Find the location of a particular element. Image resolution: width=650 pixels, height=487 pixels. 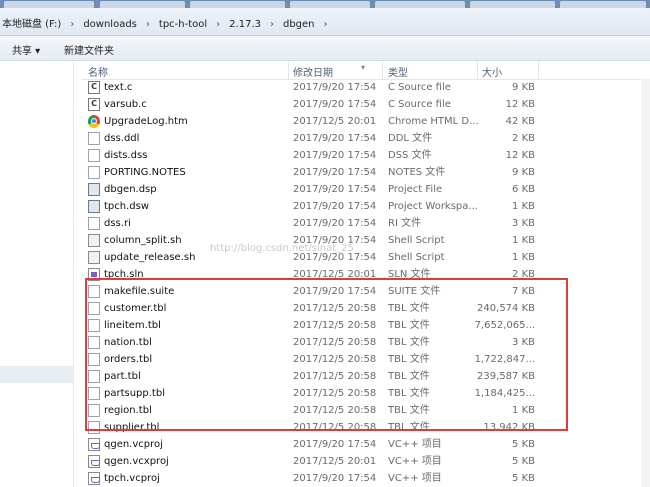

file-row: dists.dss 2017/9/20 17:54 DSS 文件 12 KB is located at coordinates (366, 155).